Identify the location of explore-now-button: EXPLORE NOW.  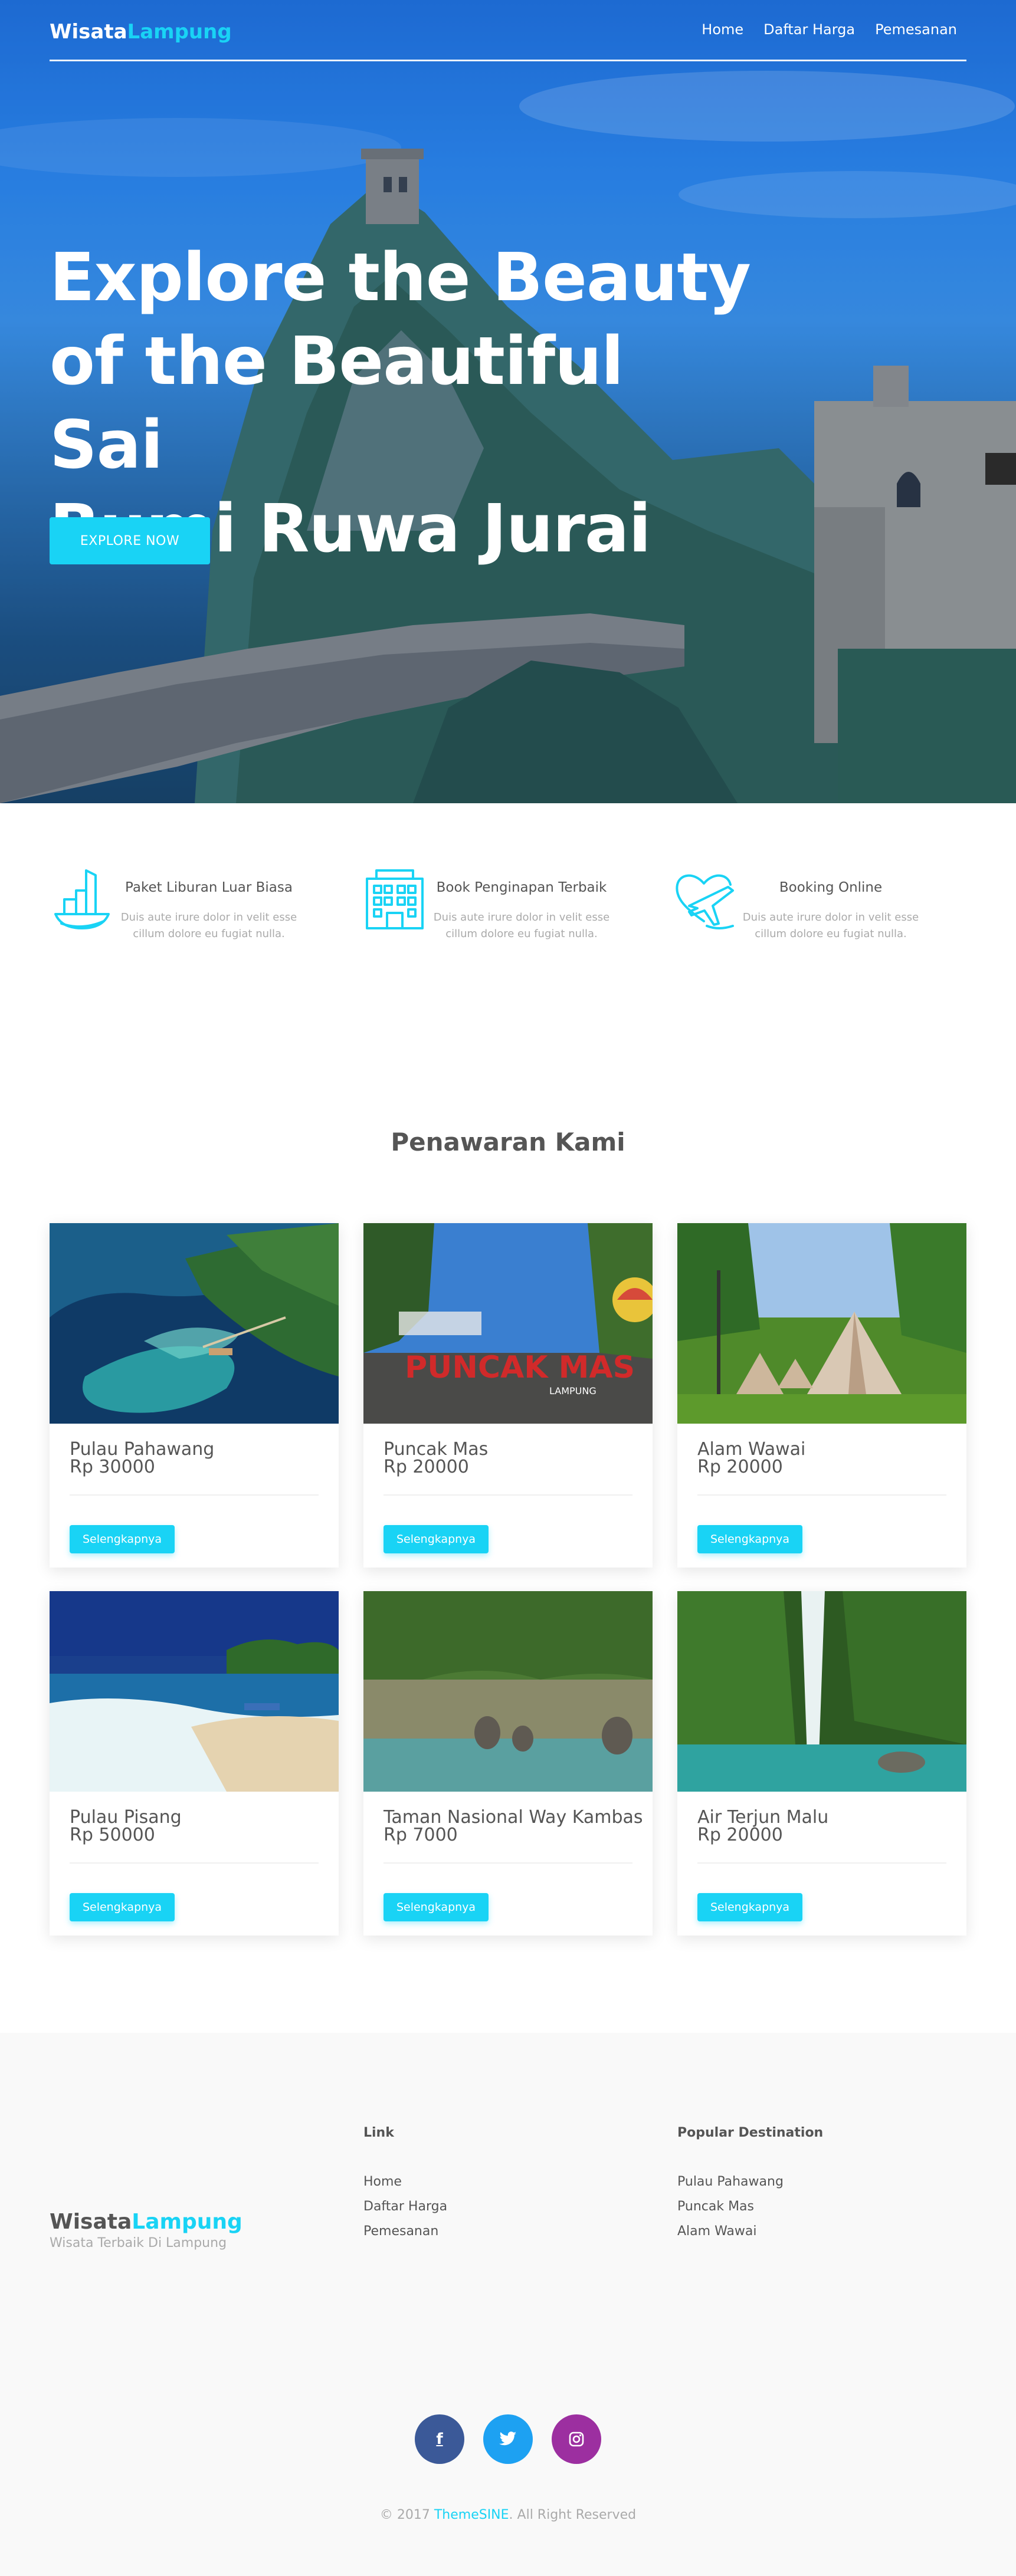
(130, 540).